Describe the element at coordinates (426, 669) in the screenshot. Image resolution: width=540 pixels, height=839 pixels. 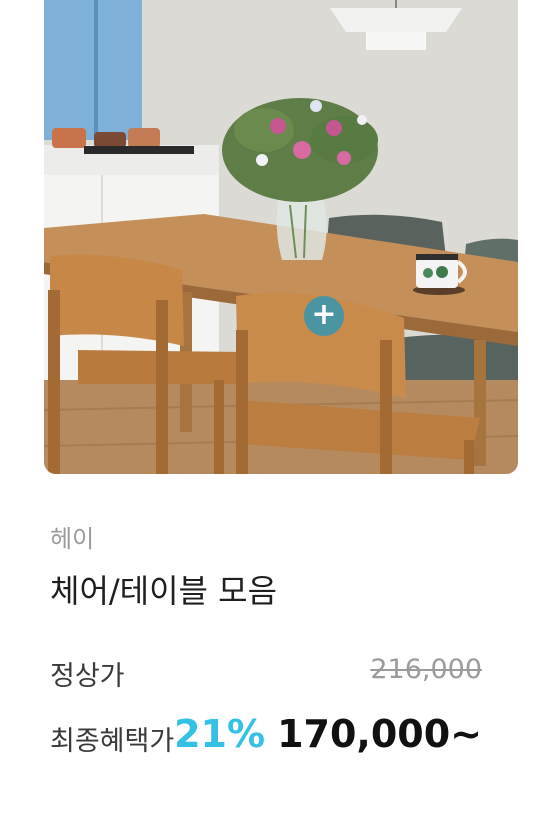
I see `regular-price: 216,000` at that location.